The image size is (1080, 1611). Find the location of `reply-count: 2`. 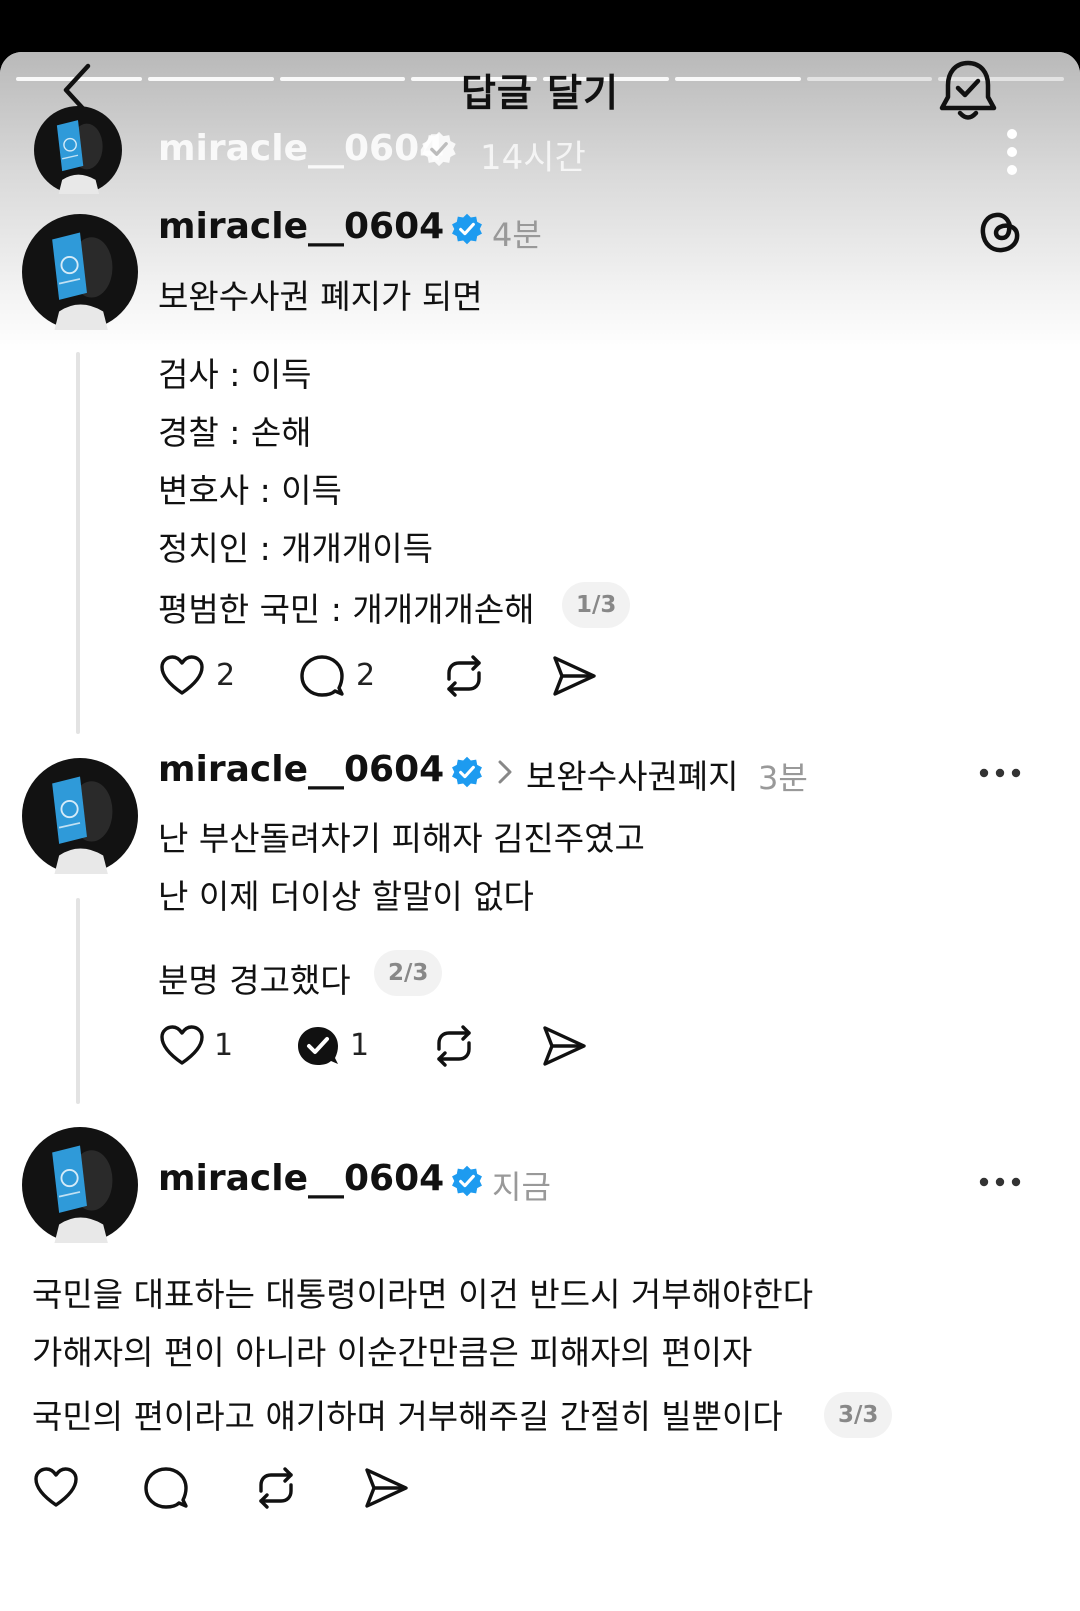

reply-count: 2 is located at coordinates (366, 675).